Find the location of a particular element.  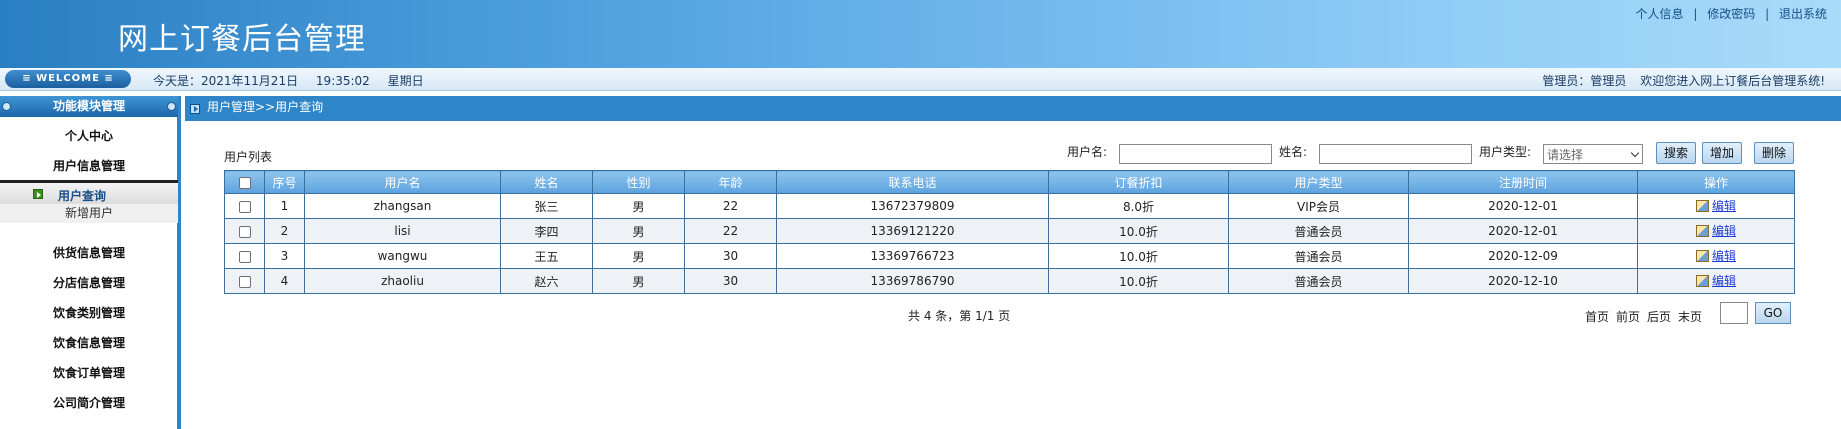

logout-link: 退出系统 is located at coordinates (1803, 14).